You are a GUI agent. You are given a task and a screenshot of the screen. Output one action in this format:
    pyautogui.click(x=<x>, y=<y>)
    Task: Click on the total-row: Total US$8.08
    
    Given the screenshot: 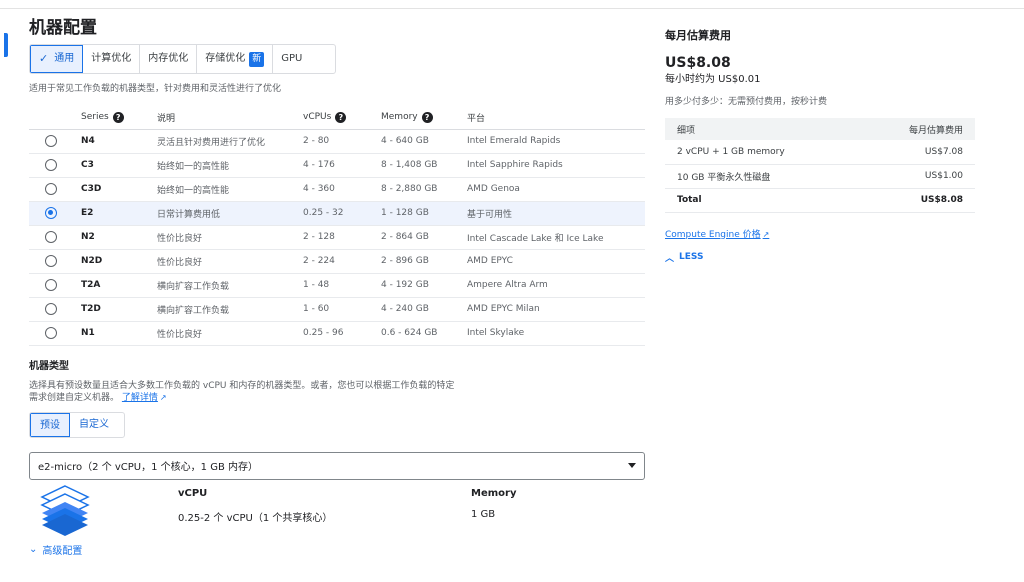 What is the action you would take?
    pyautogui.click(x=820, y=200)
    